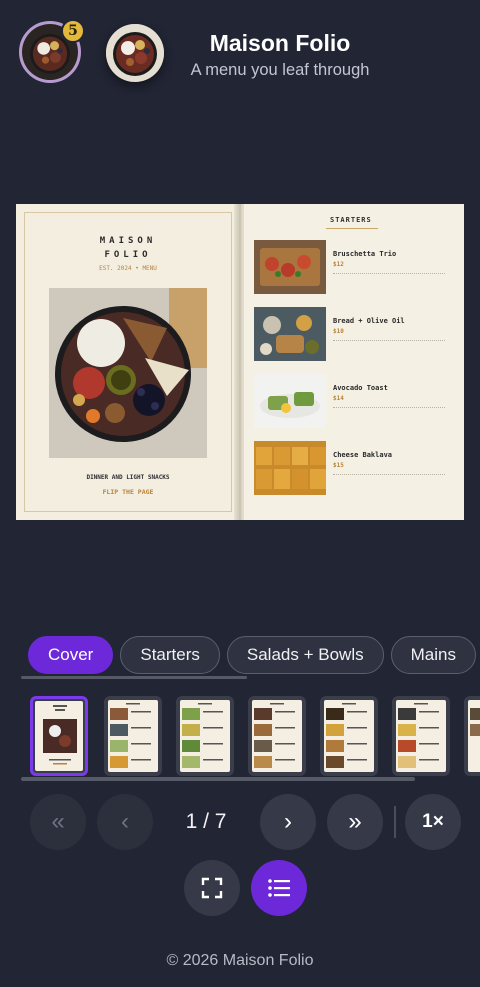 Image resolution: width=480 pixels, height=987 pixels. What do you see at coordinates (365, 254) in the screenshot?
I see `dish-name: Bruschetta Trio` at bounding box center [365, 254].